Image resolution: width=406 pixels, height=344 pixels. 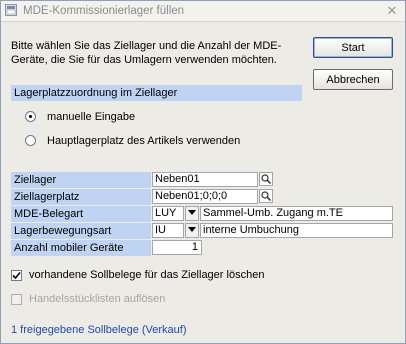 I want to click on belegart-label: MDE-Belegart, so click(x=81, y=214).